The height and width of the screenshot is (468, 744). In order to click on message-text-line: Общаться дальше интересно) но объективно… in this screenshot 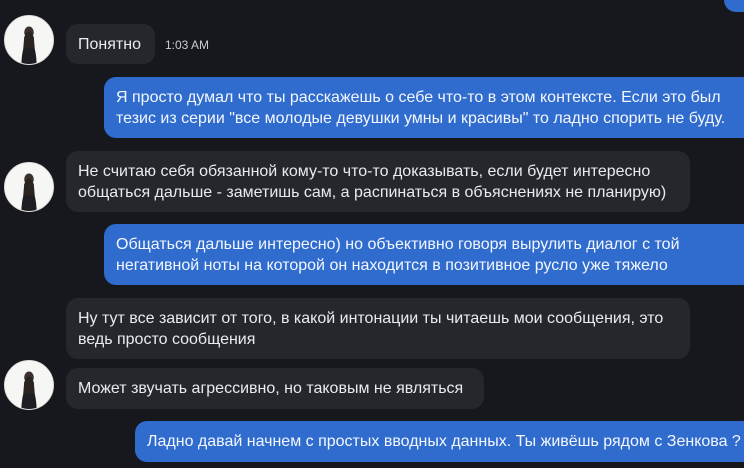, I will do `click(398, 244)`.